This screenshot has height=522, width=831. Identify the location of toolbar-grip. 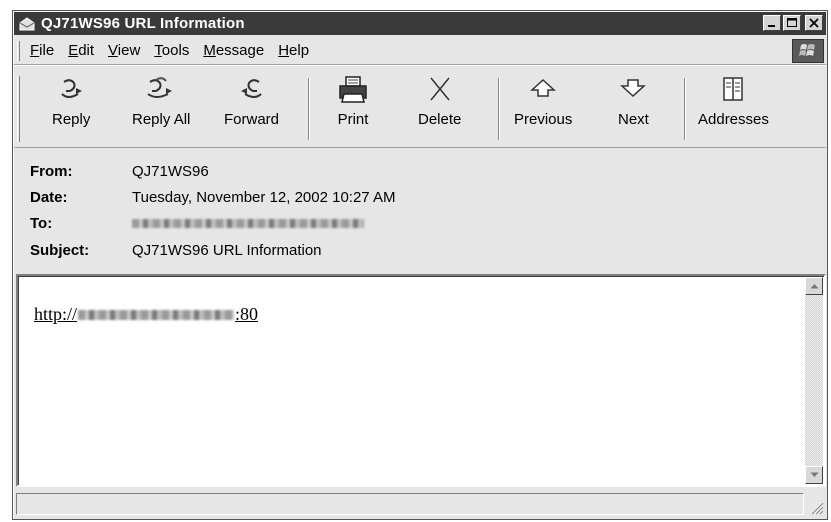
(18, 109).